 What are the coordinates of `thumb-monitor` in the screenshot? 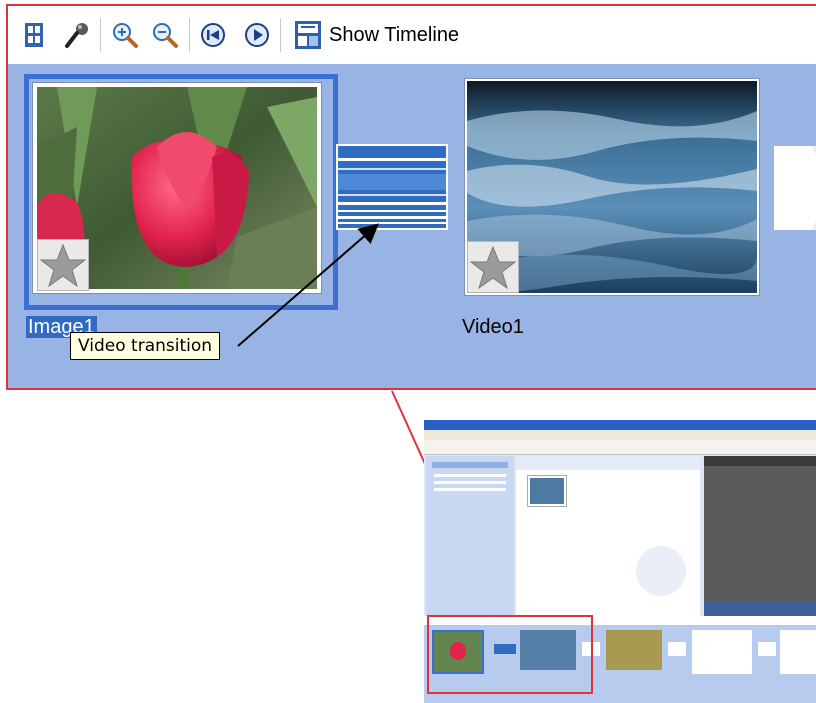 It's located at (760, 536).